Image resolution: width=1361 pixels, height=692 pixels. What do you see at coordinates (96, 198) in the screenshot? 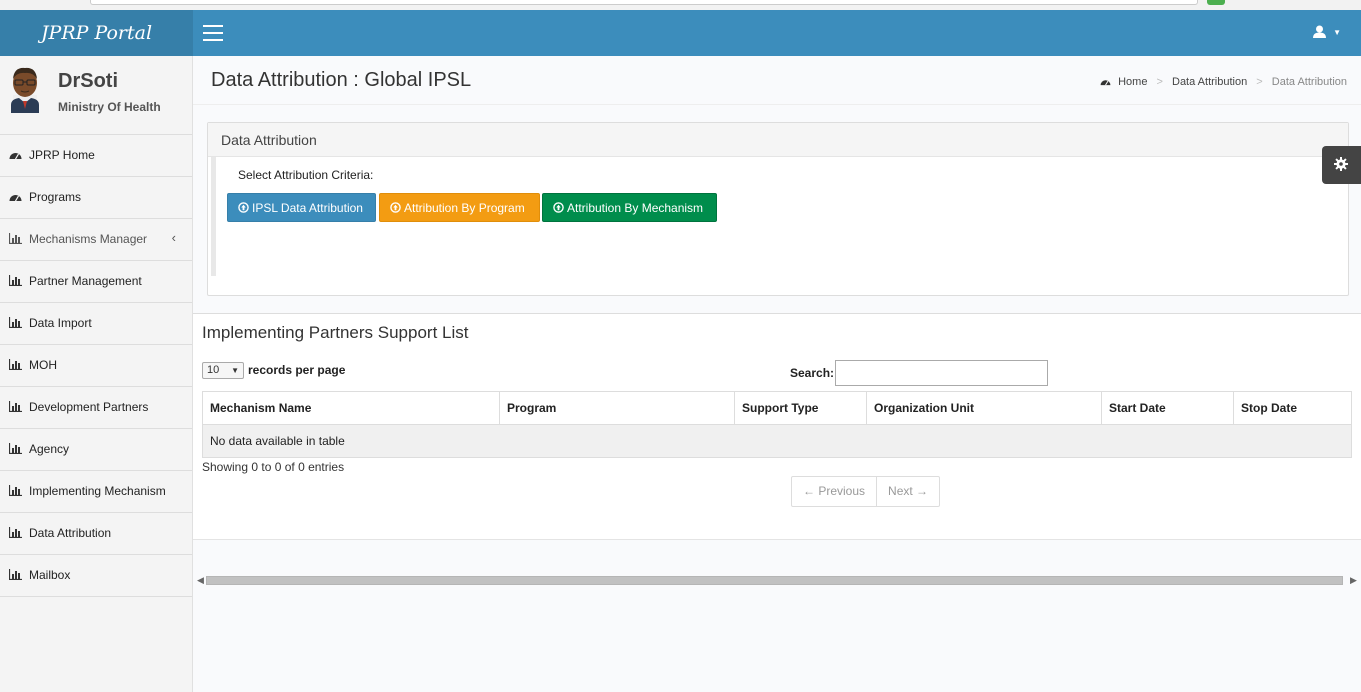
I see `sidebar-item-programs: Programs` at bounding box center [96, 198].